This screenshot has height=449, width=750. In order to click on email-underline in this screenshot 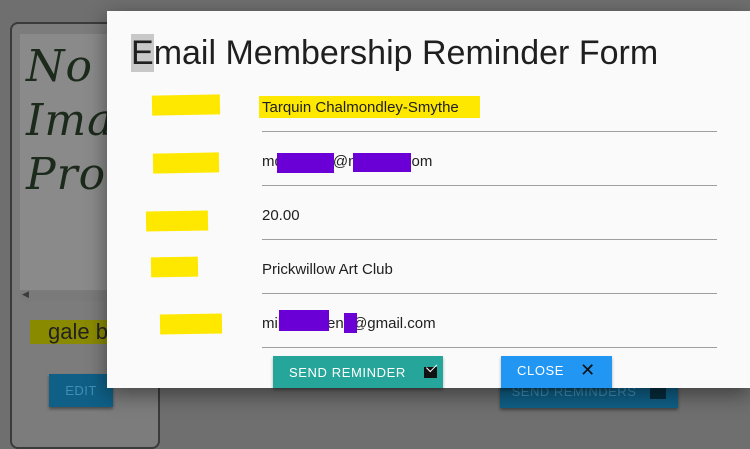, I will do `click(489, 185)`.